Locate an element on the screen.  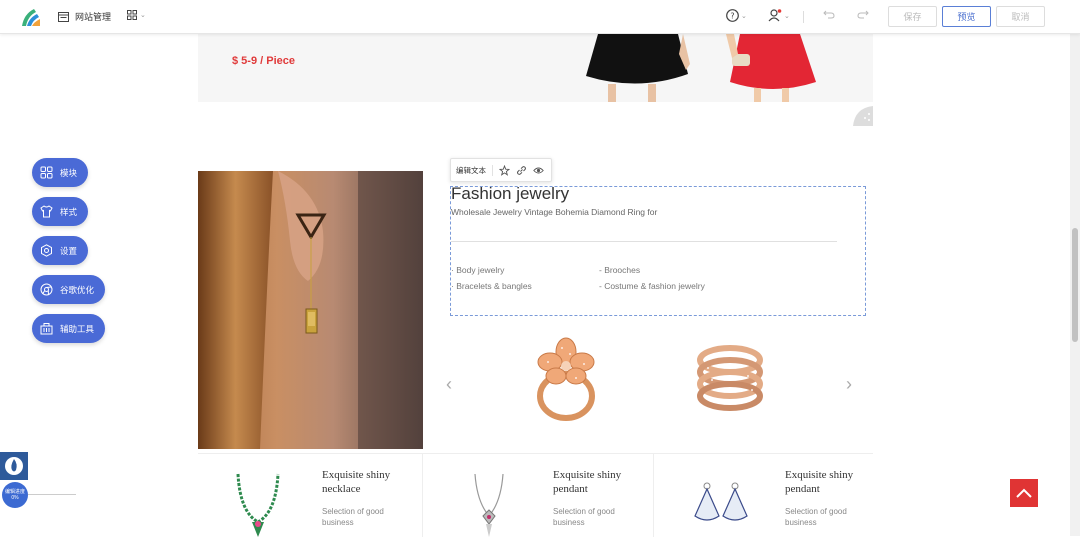
apps-menu: ⌄ is located at coordinates (136, 15).